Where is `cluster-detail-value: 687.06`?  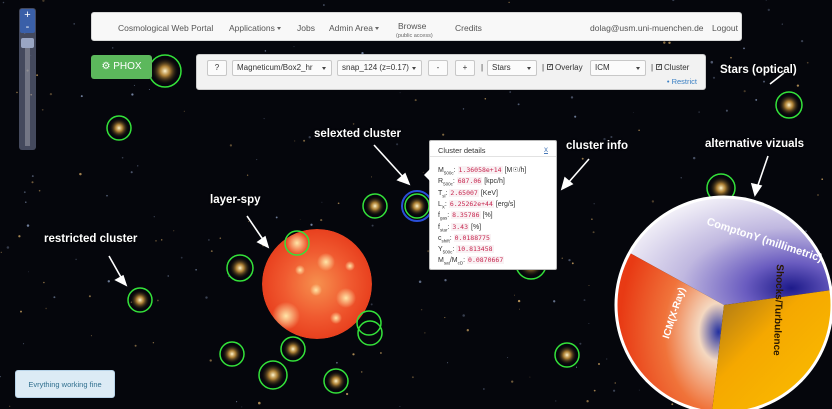
cluster-detail-value: 687.06 is located at coordinates (469, 181).